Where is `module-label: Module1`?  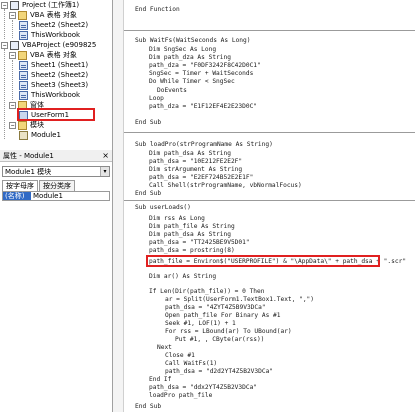
module-label: Module1 is located at coordinates (46, 135).